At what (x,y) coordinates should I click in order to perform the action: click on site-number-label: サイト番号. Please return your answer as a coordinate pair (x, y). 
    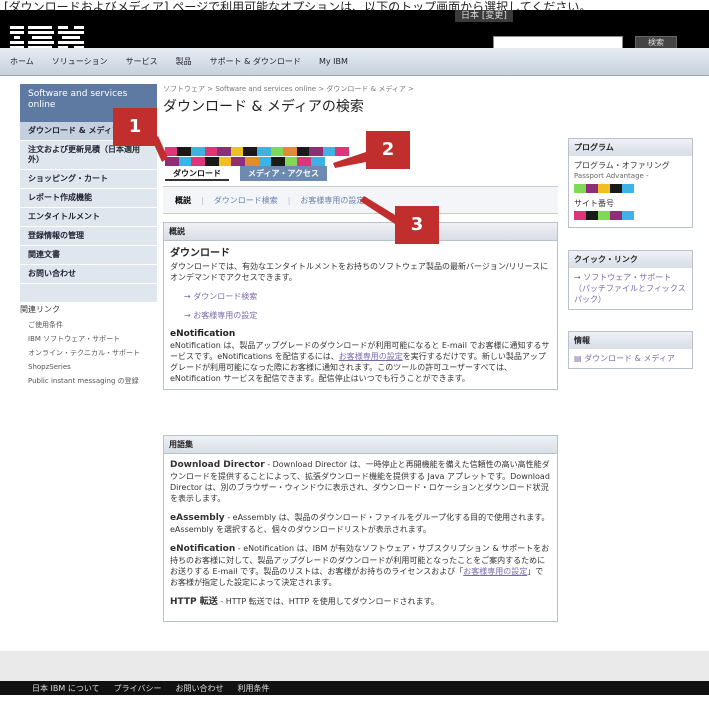
    Looking at the image, I should click on (594, 203).